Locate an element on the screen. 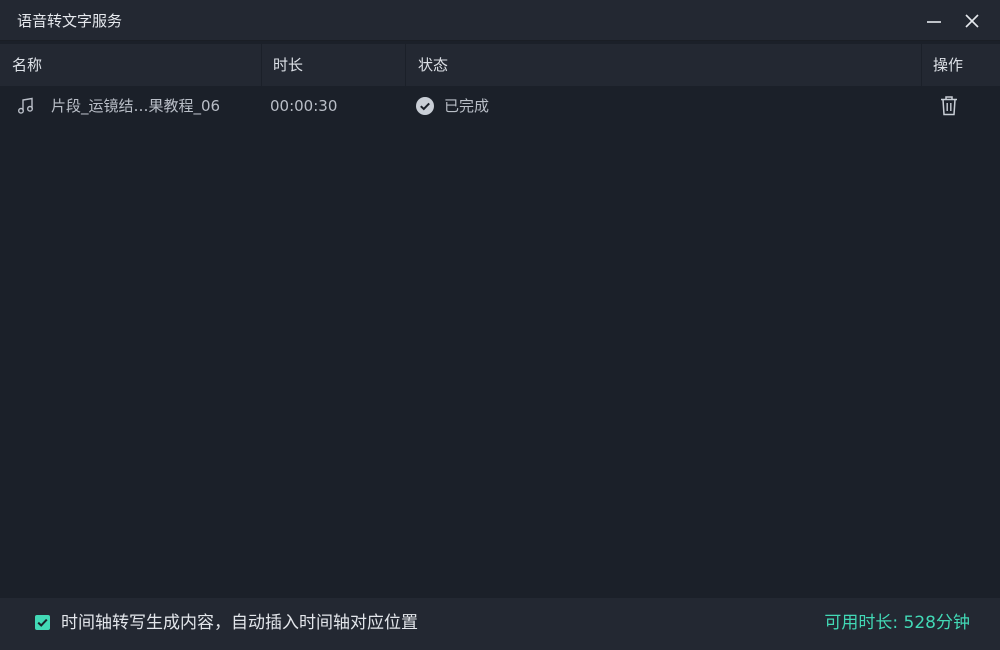 Image resolution: width=1000 pixels, height=650 pixels. minimize-button is located at coordinates (934, 21).